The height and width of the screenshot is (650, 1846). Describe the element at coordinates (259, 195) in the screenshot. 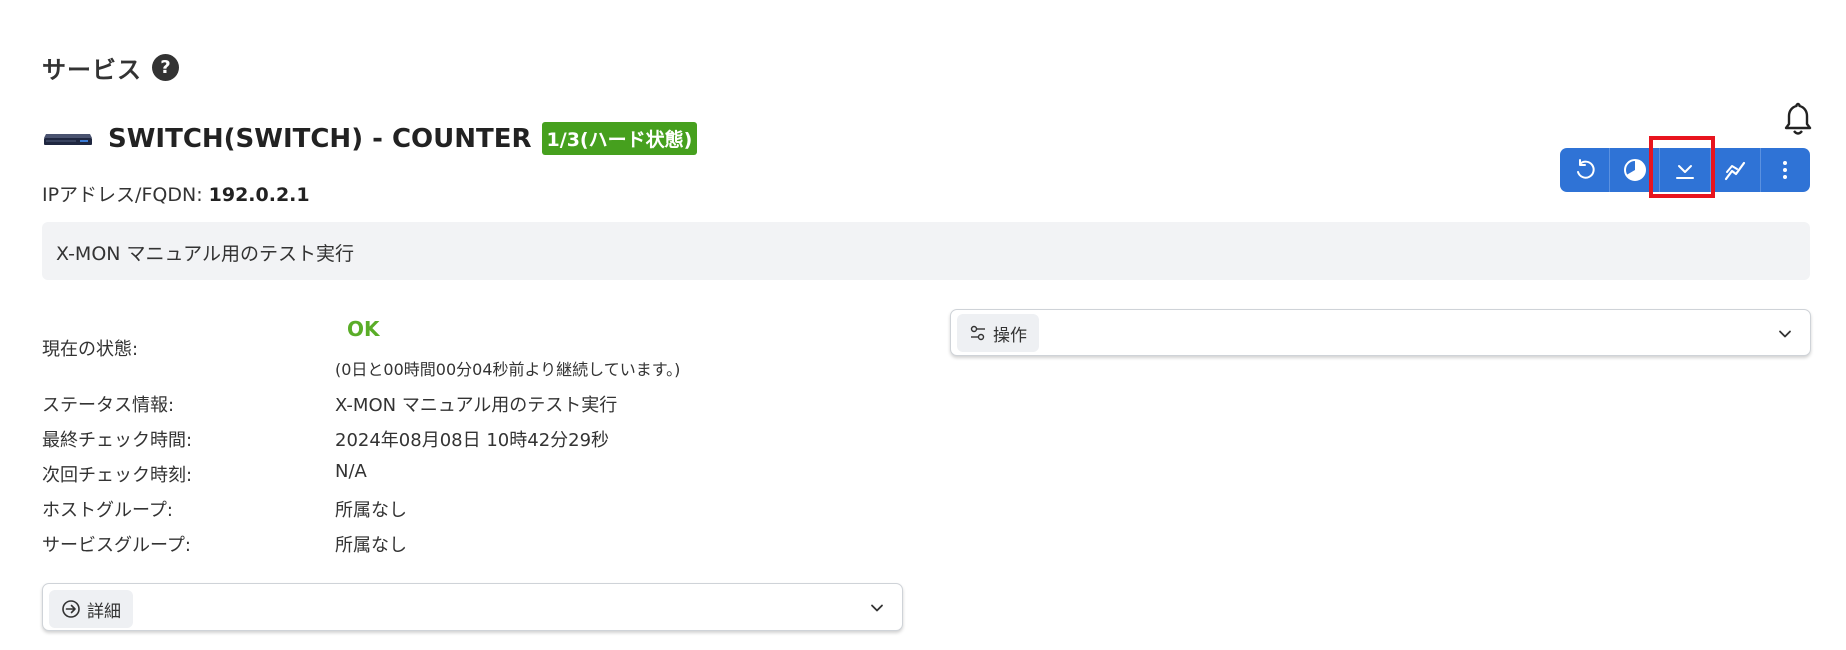

I see `ip-value: 192.0.2.1` at that location.